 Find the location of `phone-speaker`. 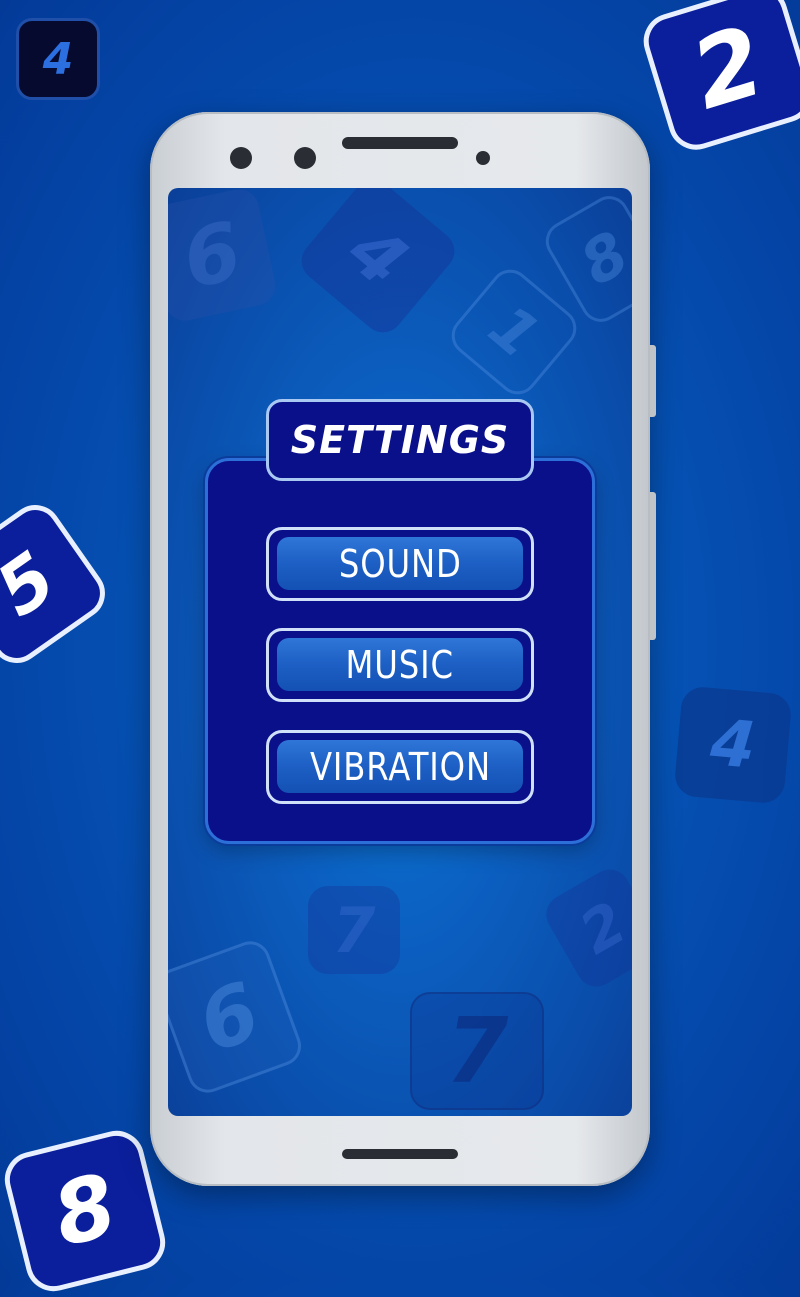

phone-speaker is located at coordinates (400, 143).